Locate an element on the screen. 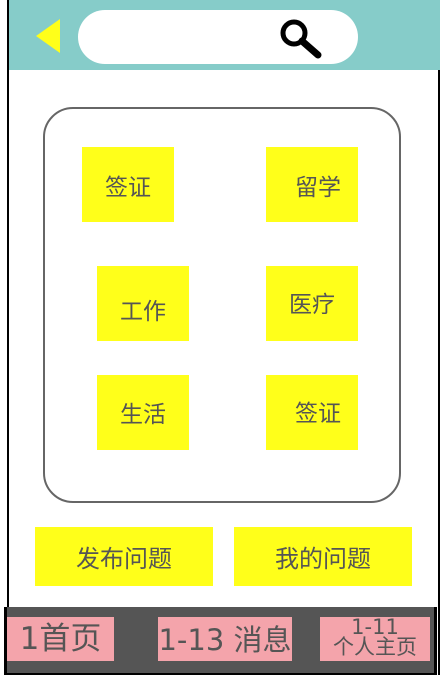 The width and height of the screenshot is (445, 677). tab-profile-label: 个人主页 is located at coordinates (375, 647).